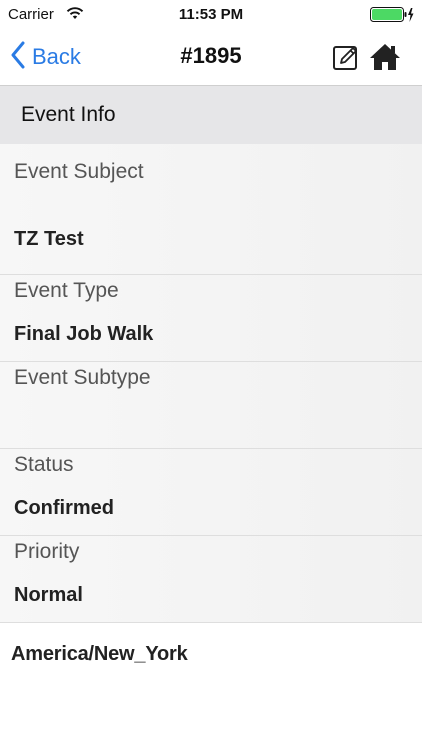 The image size is (422, 750). I want to click on field-label: Event Subtype, so click(82, 377).